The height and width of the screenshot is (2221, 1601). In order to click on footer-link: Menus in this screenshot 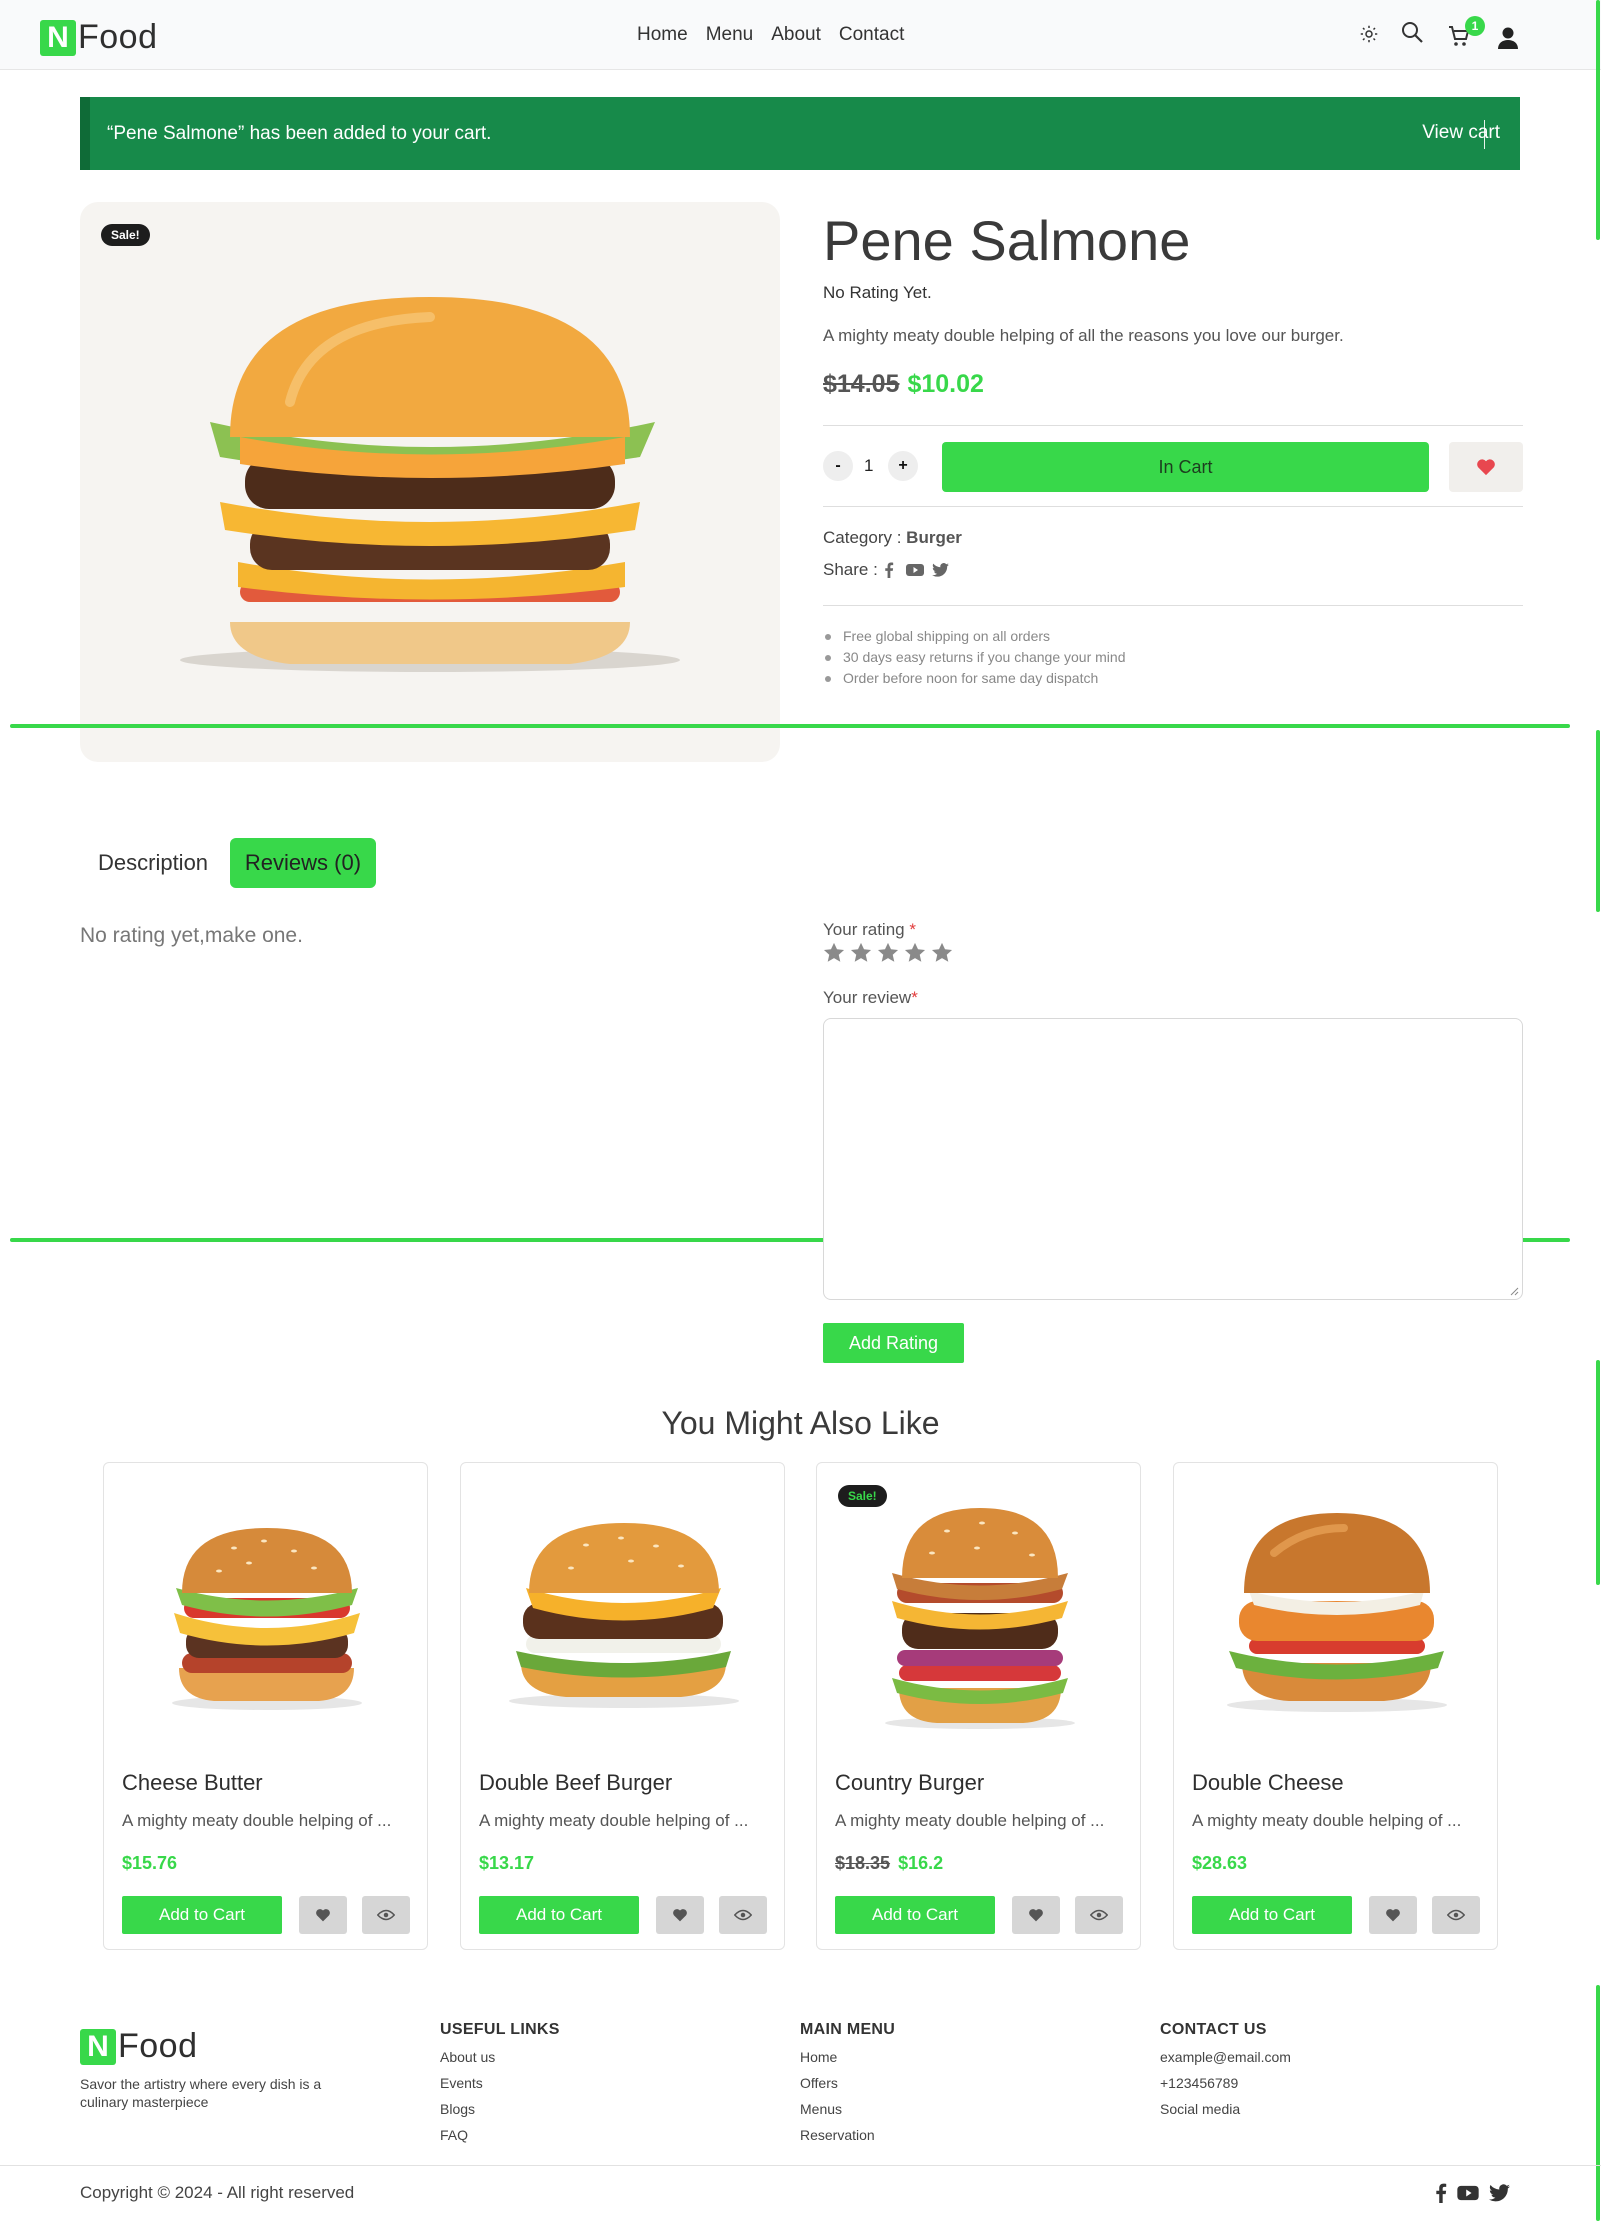, I will do `click(847, 2114)`.